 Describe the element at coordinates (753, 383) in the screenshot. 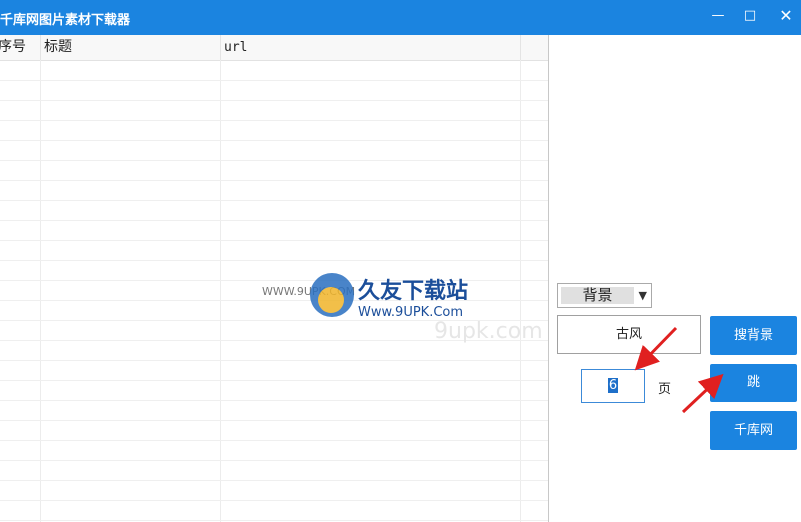

I see `jump-button: 跳` at that location.